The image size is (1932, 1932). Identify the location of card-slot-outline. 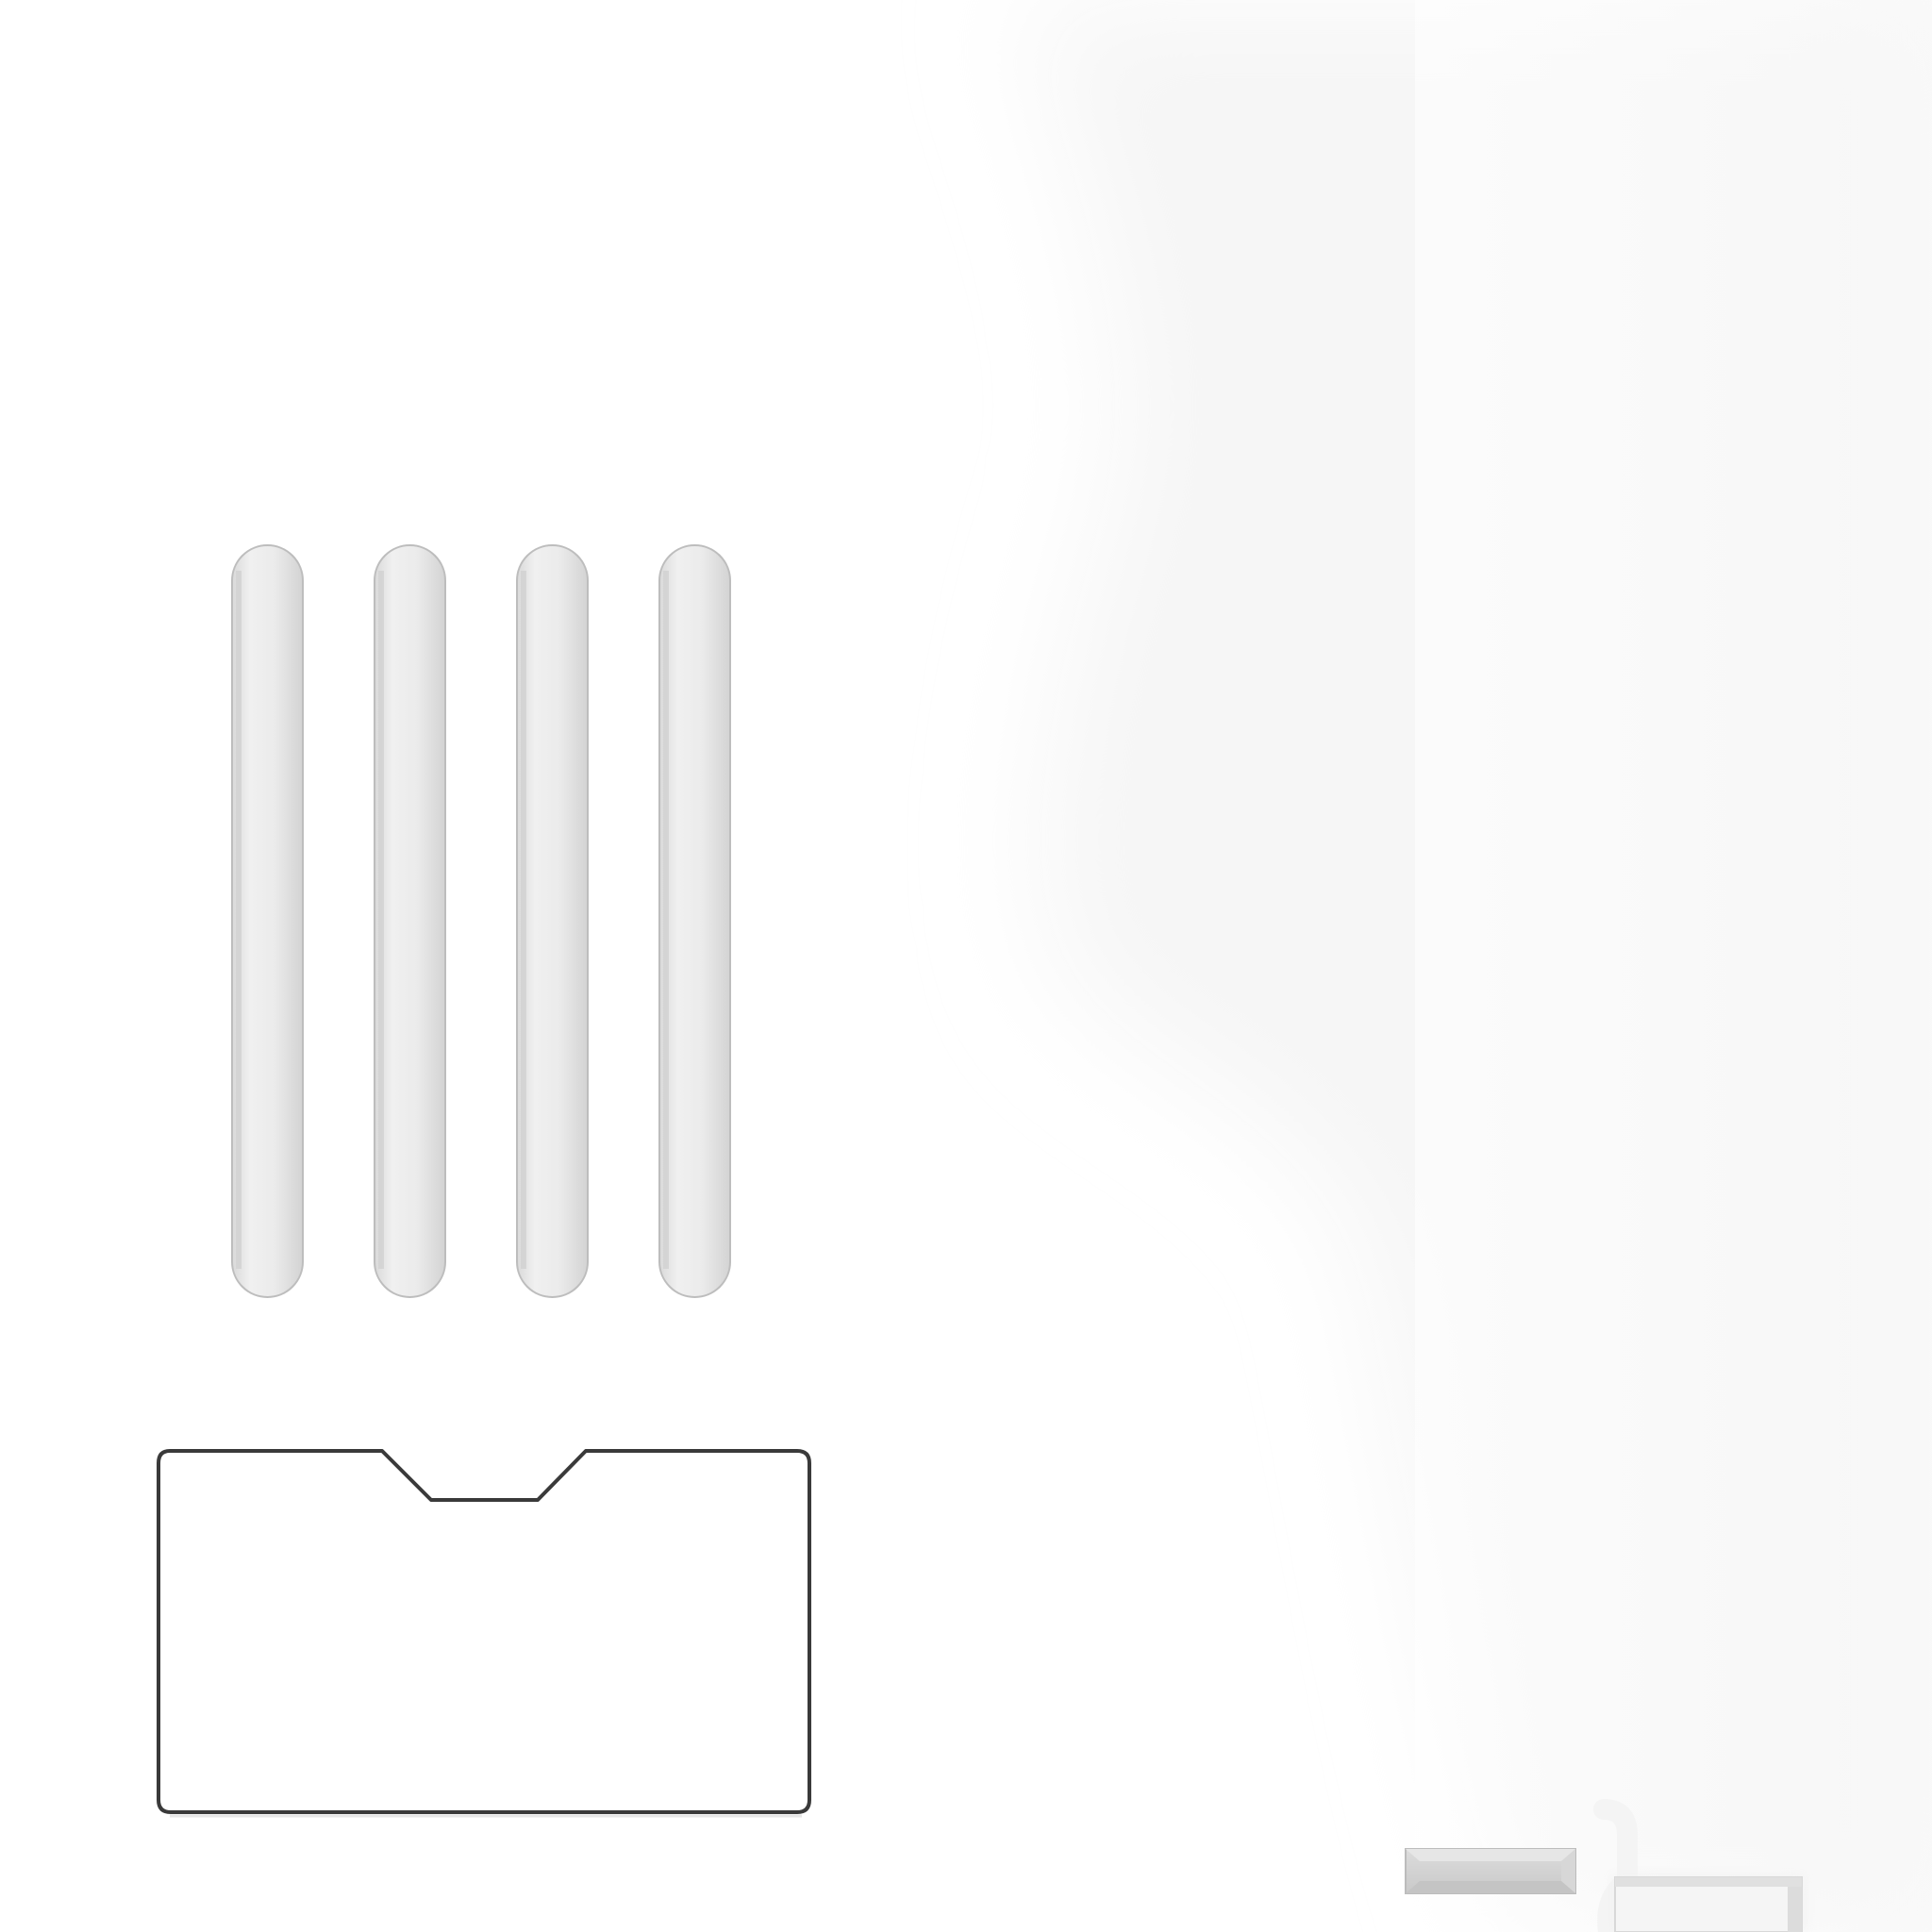
(484, 1633).